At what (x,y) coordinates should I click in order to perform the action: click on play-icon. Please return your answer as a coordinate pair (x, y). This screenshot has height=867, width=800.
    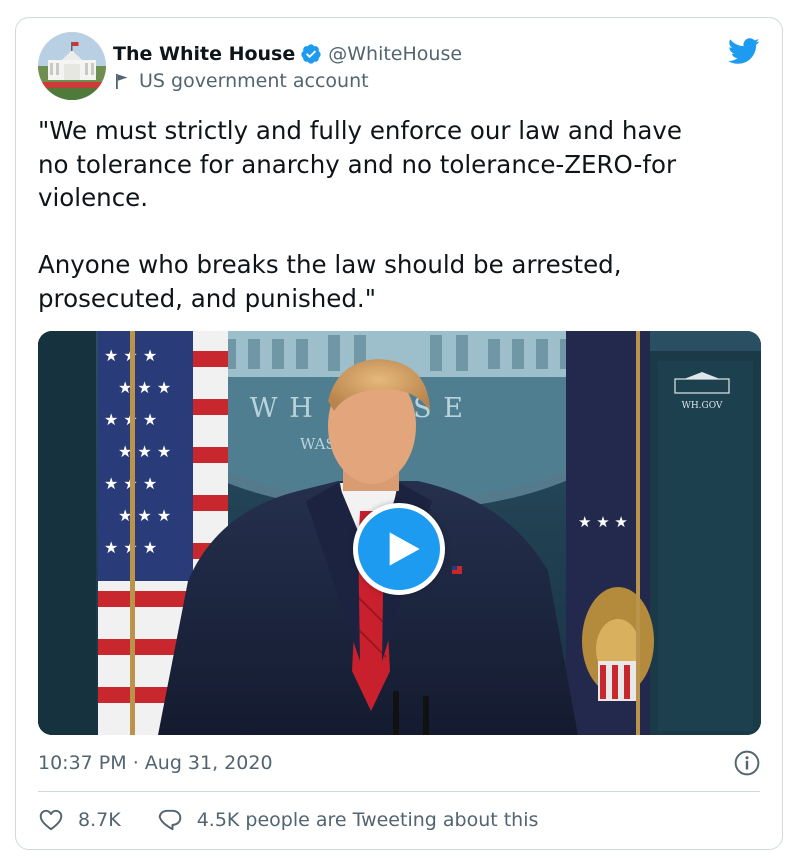
    Looking at the image, I should click on (404, 549).